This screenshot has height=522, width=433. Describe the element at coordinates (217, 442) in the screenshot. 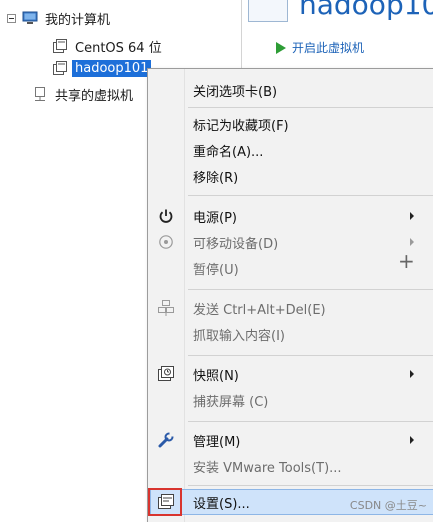

I see `menu-item-label: 管理(M)` at that location.